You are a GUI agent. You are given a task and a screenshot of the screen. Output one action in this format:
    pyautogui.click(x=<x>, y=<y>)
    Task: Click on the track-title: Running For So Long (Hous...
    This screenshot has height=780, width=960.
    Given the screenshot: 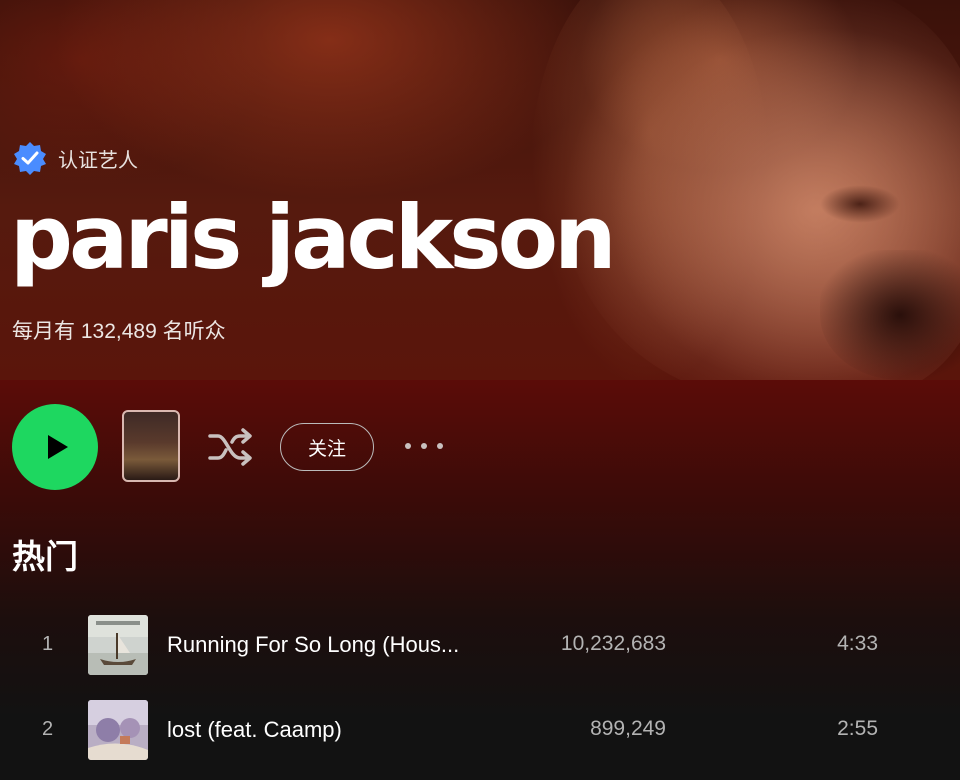 What is the action you would take?
    pyautogui.click(x=313, y=644)
    